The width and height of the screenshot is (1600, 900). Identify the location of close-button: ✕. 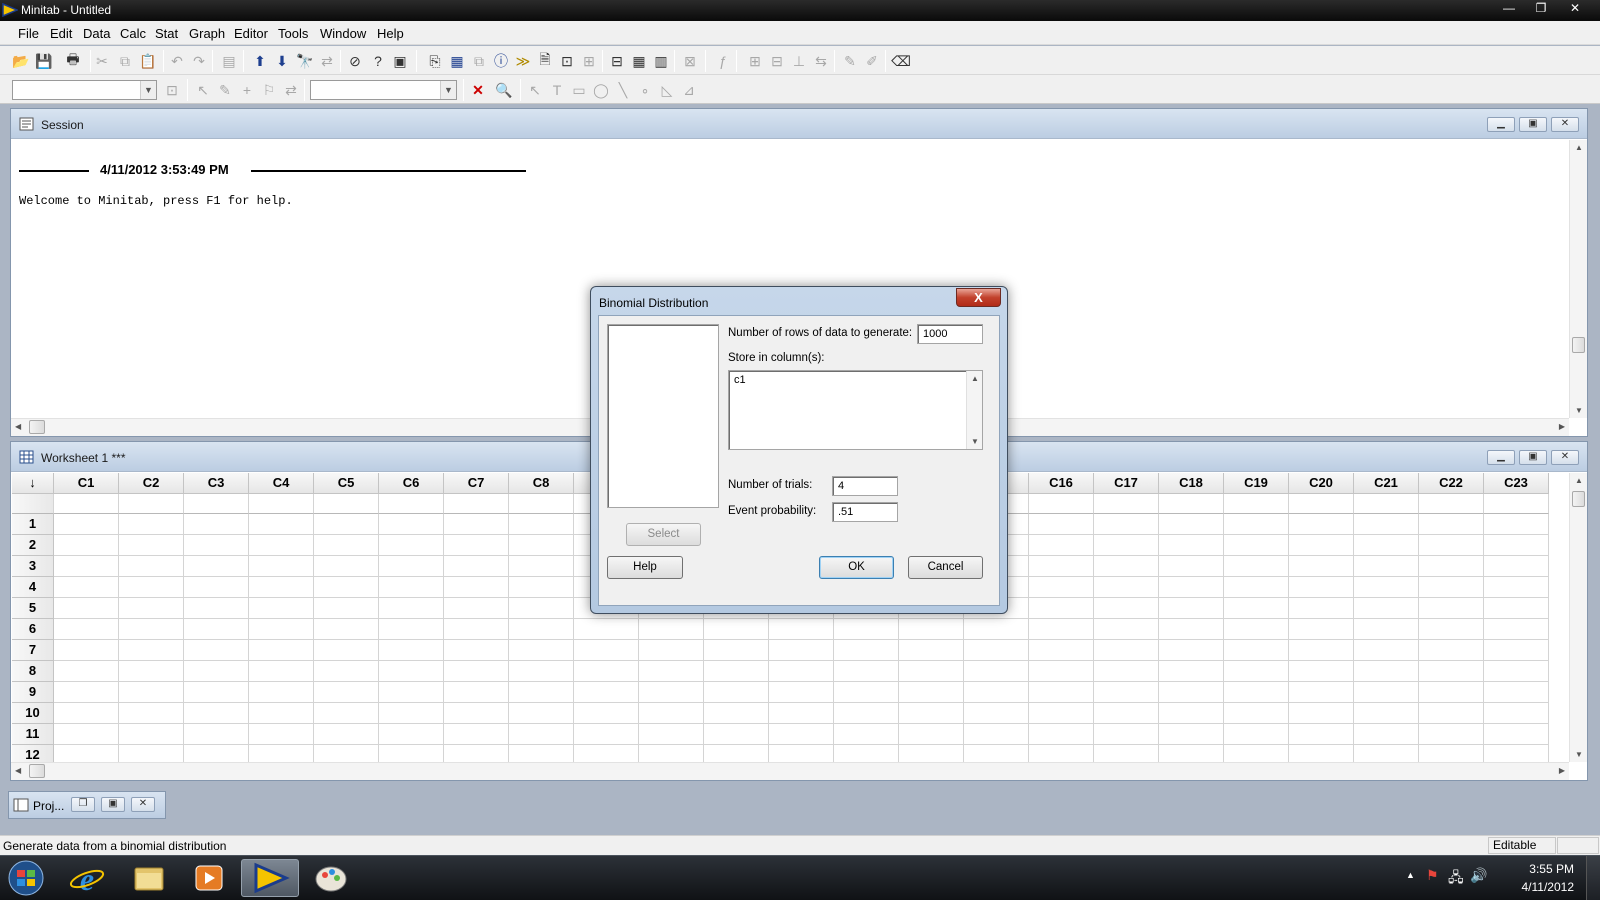
(1575, 9).